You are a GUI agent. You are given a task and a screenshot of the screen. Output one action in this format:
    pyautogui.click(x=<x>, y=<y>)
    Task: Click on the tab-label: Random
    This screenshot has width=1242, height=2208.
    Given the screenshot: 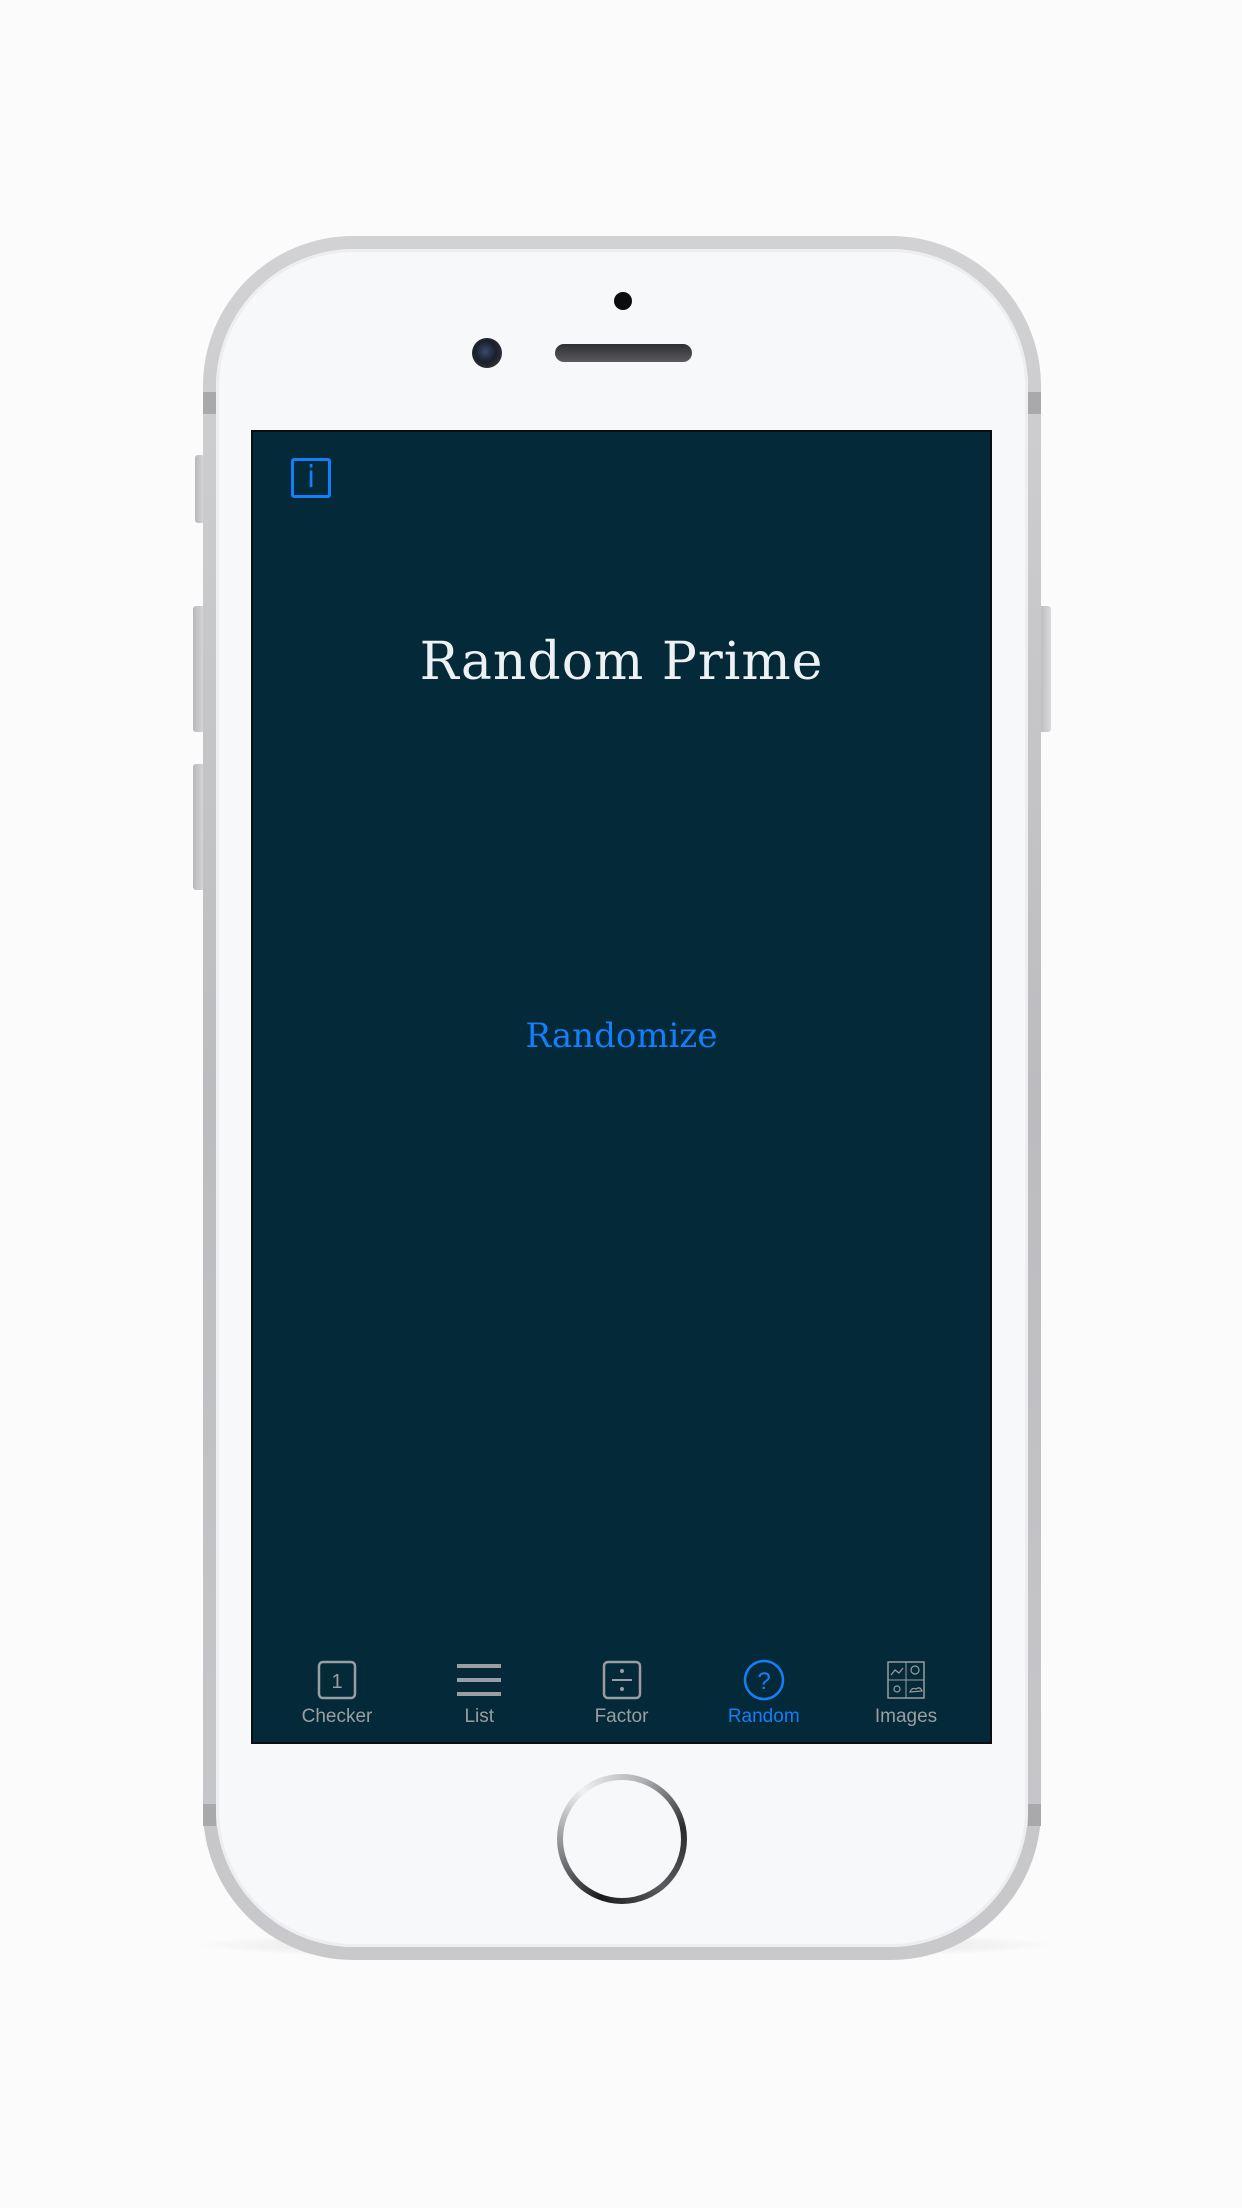 What is the action you would take?
    pyautogui.click(x=763, y=1716)
    